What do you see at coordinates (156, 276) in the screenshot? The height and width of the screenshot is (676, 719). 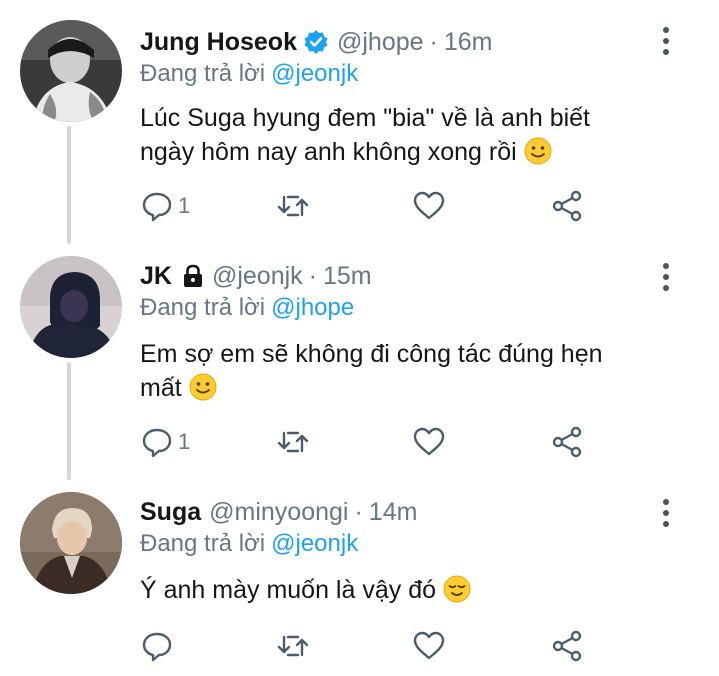 I see `display-name: JK` at bounding box center [156, 276].